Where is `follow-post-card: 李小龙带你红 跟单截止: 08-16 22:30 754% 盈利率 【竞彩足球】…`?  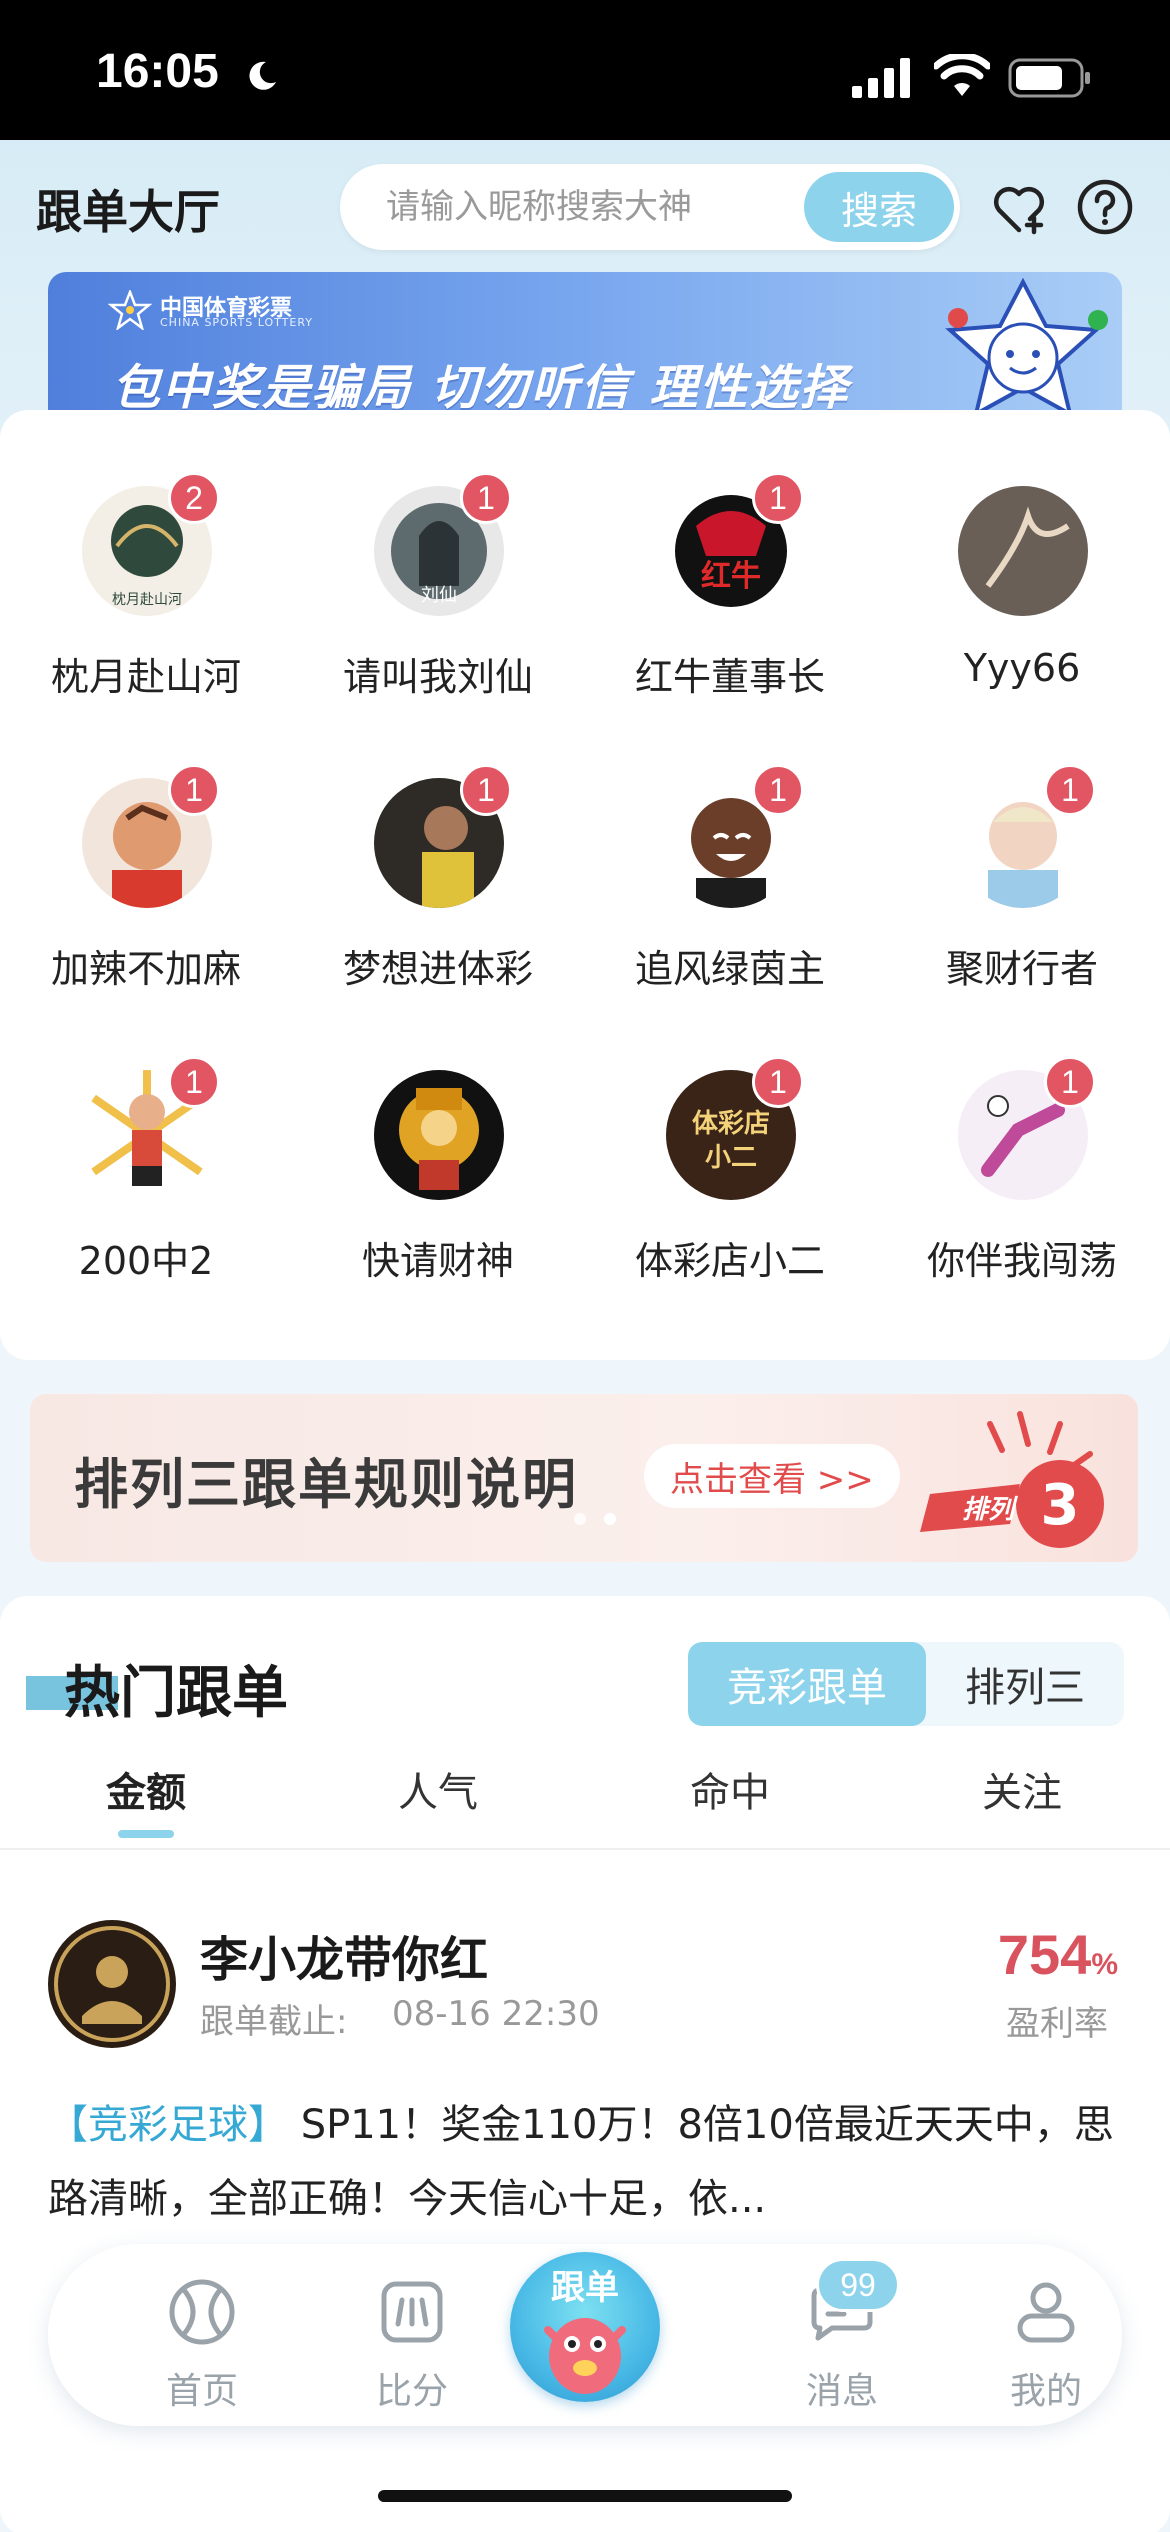 follow-post-card: 李小龙带你红 跟单截止: 08-16 22:30 754% 盈利率 【竞彩足球】… is located at coordinates (585, 2051).